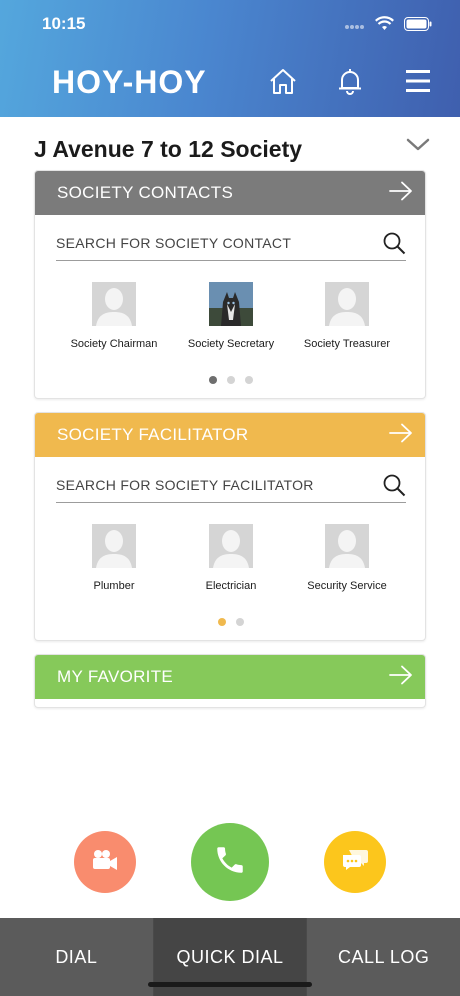 This screenshot has height=996, width=460. I want to click on contact-chairman: Society Chairman, so click(114, 316).